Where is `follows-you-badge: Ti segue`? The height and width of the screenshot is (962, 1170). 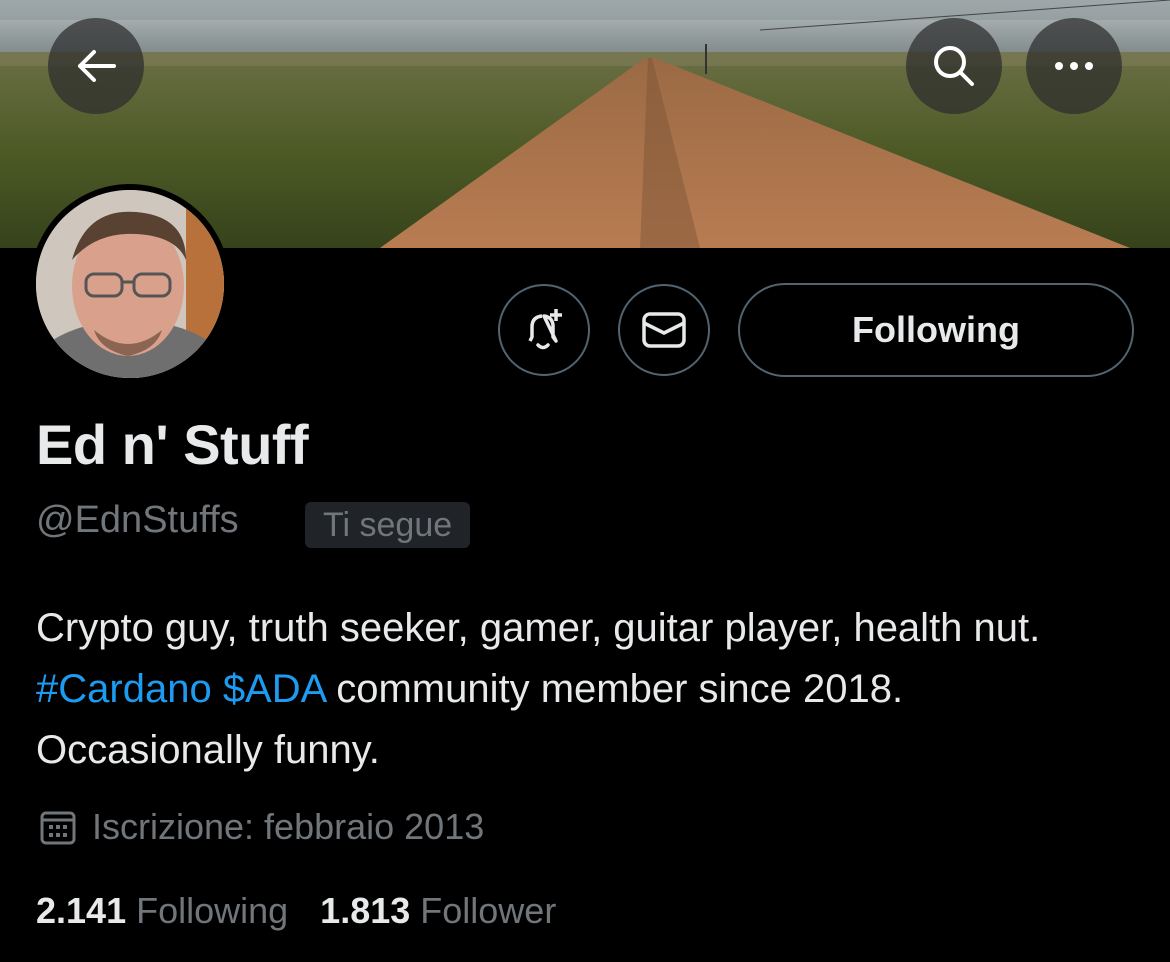 follows-you-badge: Ti segue is located at coordinates (388, 525).